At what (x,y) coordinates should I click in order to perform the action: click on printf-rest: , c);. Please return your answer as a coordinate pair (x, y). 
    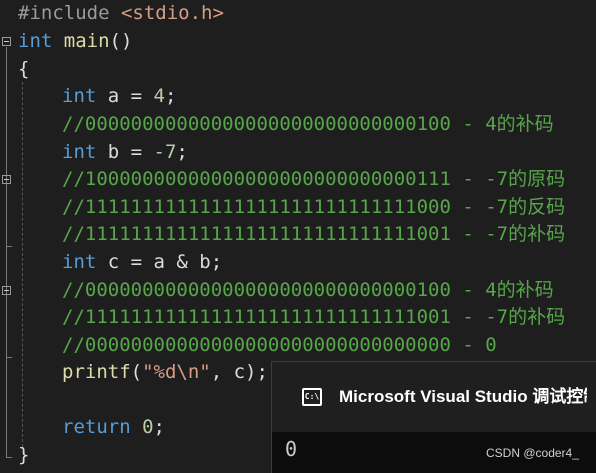
    Looking at the image, I should click on (239, 372).